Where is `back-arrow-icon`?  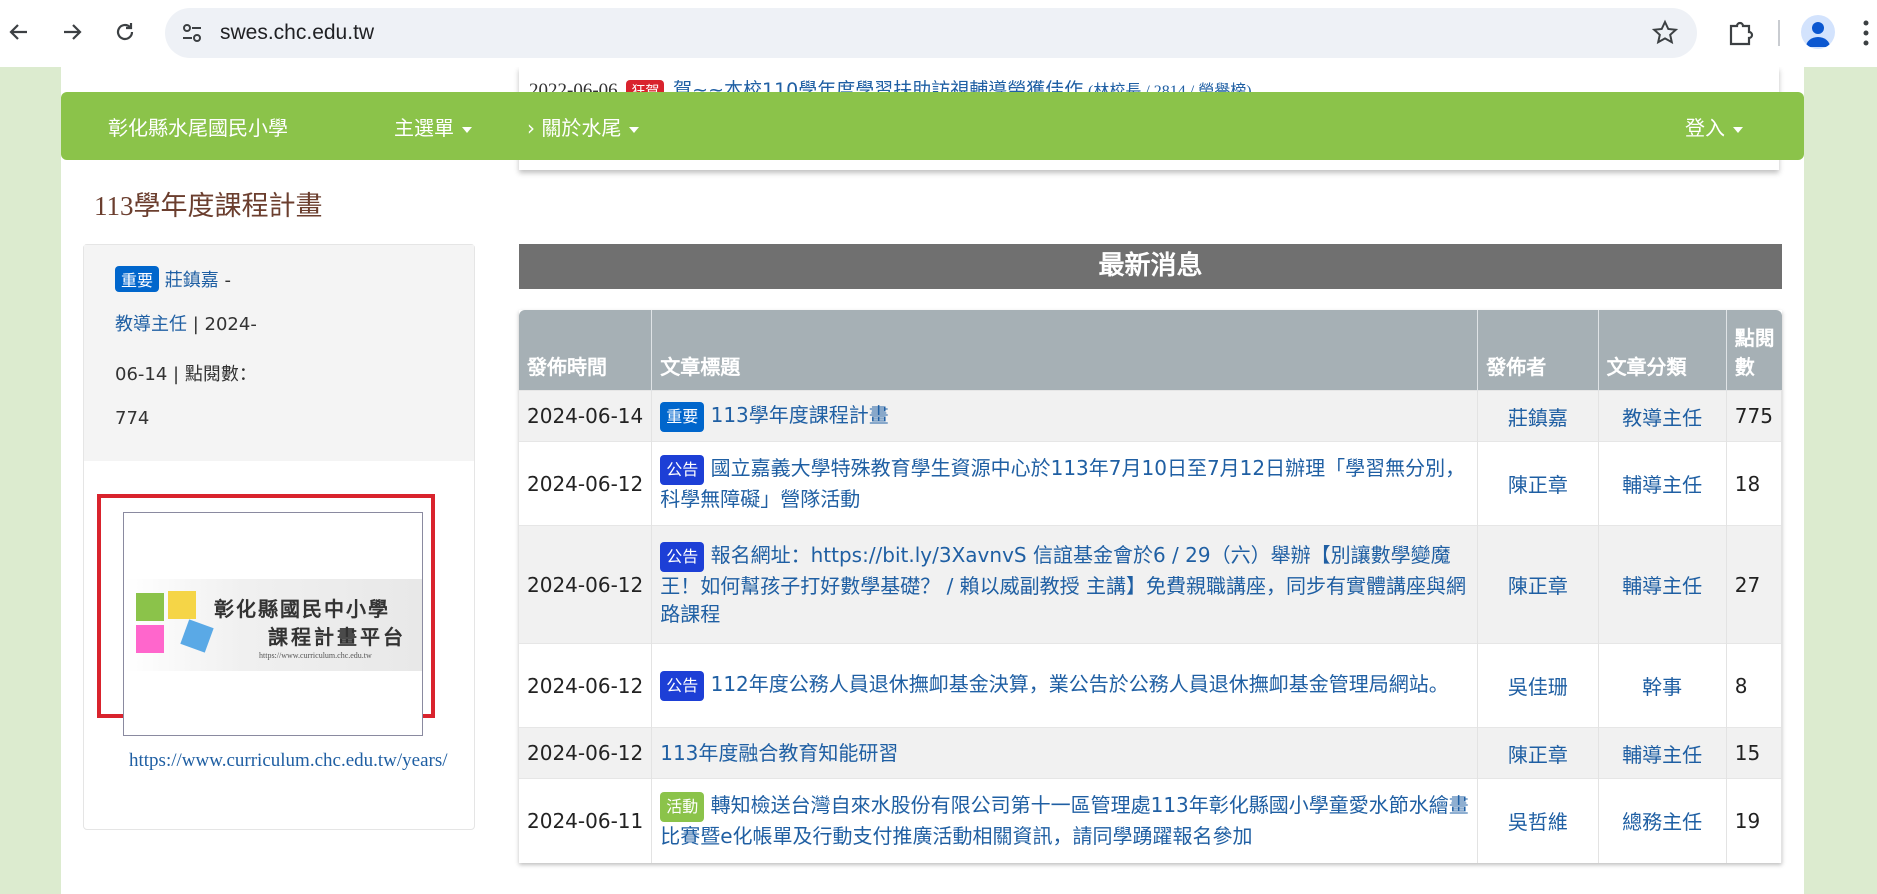 back-arrow-icon is located at coordinates (18, 32).